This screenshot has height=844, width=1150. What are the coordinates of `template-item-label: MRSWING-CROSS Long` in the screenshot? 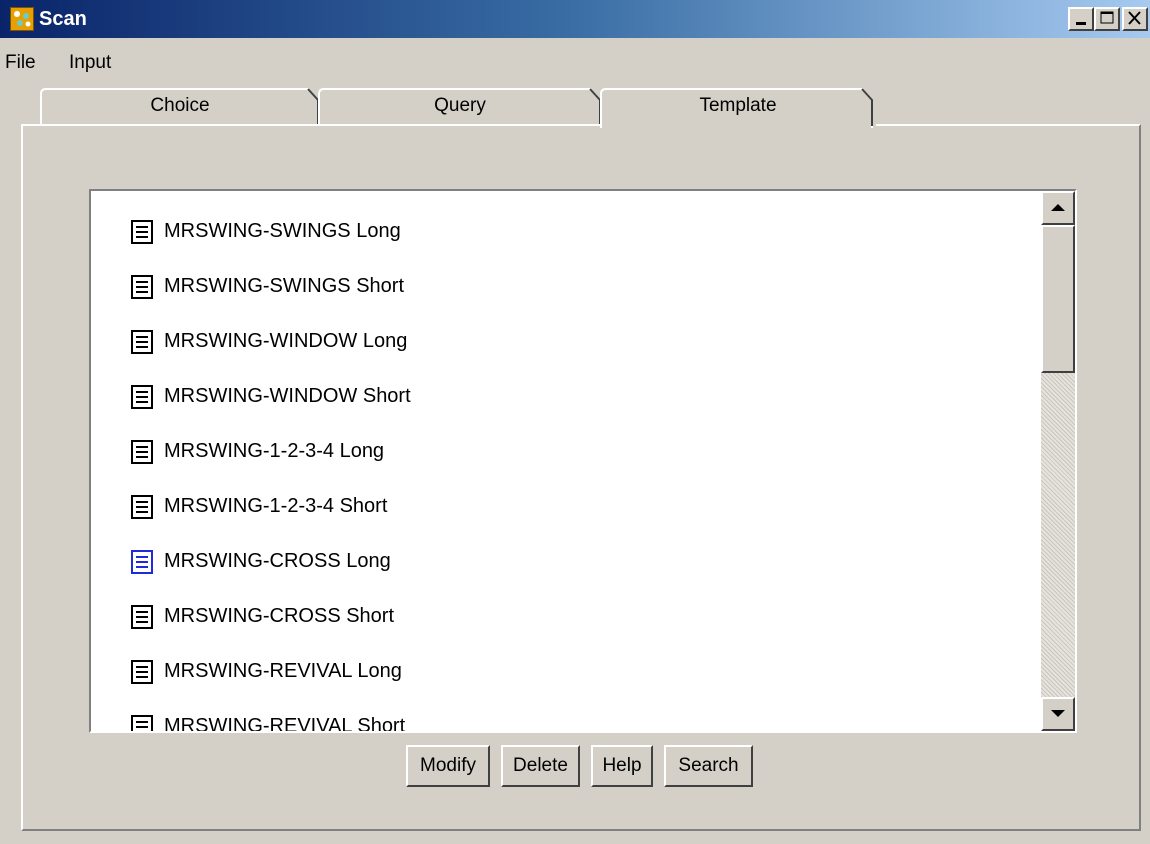 It's located at (277, 561).